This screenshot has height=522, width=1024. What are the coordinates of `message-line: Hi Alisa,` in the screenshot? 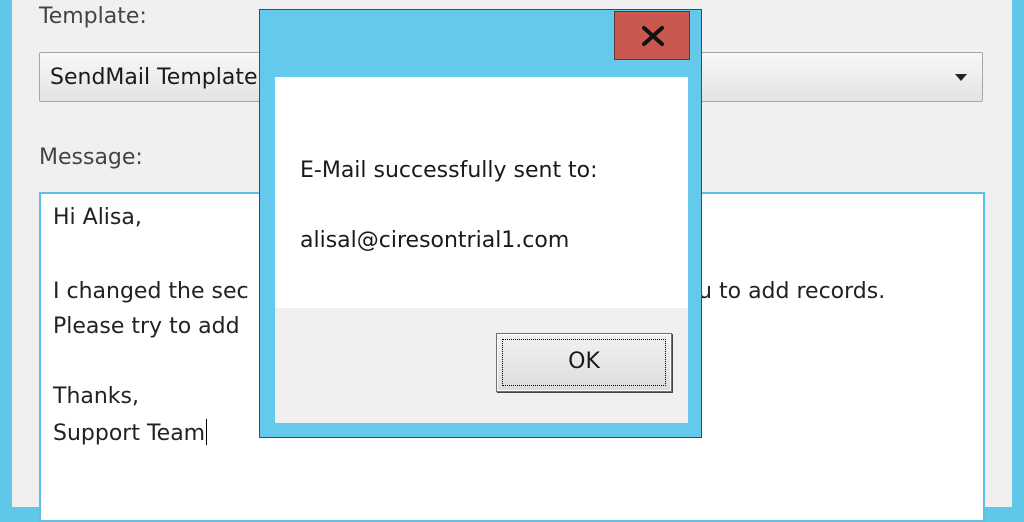 It's located at (97, 217).